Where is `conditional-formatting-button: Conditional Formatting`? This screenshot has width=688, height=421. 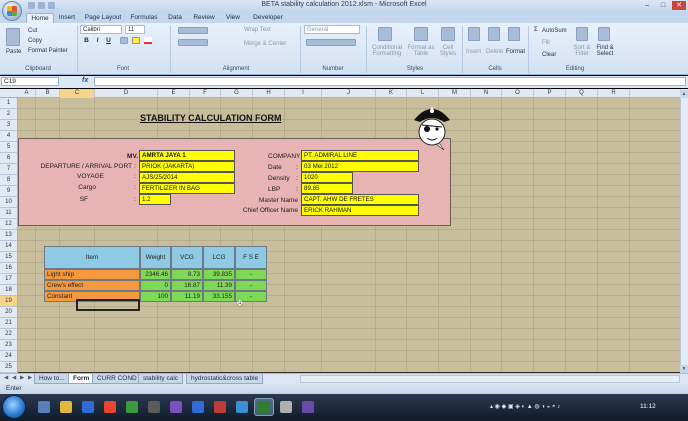 conditional-formatting-button: Conditional Formatting is located at coordinates (387, 51).